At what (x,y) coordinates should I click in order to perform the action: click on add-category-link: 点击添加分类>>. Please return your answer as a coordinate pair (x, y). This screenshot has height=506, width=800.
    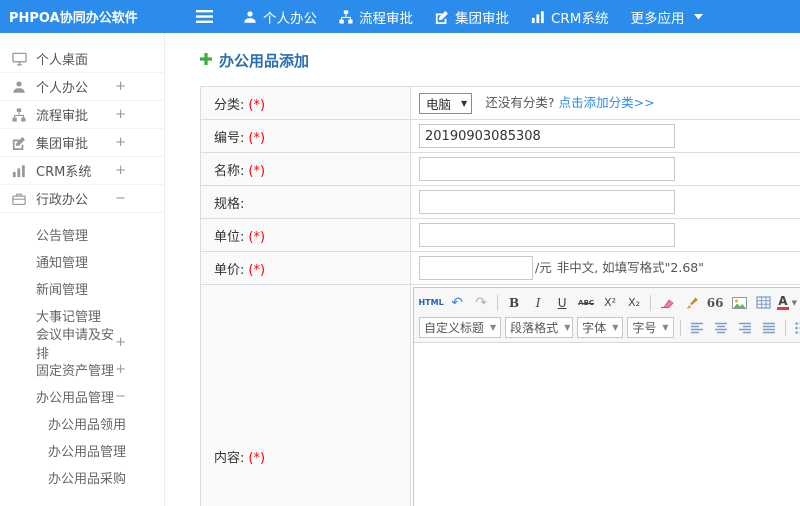
    Looking at the image, I should click on (607, 102).